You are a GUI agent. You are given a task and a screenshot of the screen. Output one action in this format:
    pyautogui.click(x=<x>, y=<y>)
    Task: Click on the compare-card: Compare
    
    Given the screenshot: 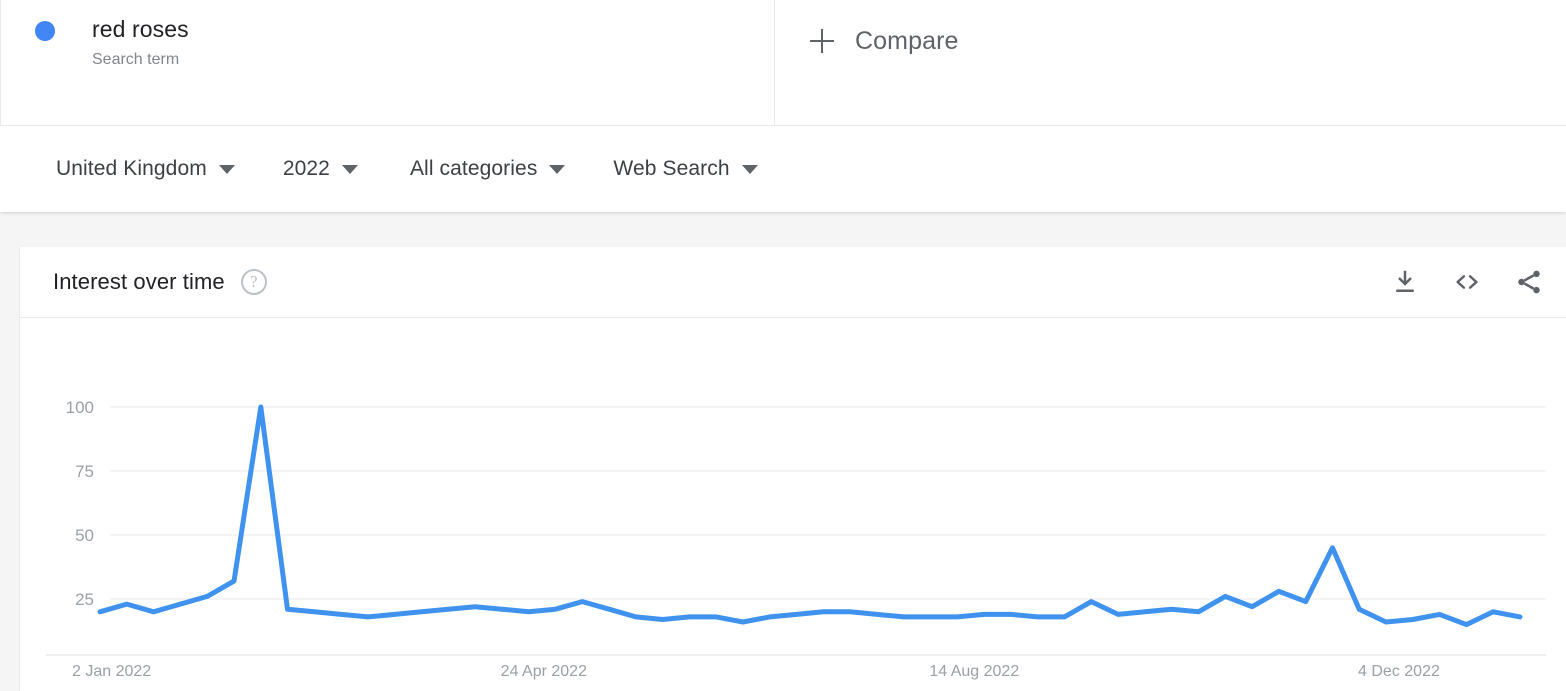 What is the action you would take?
    pyautogui.click(x=1170, y=62)
    